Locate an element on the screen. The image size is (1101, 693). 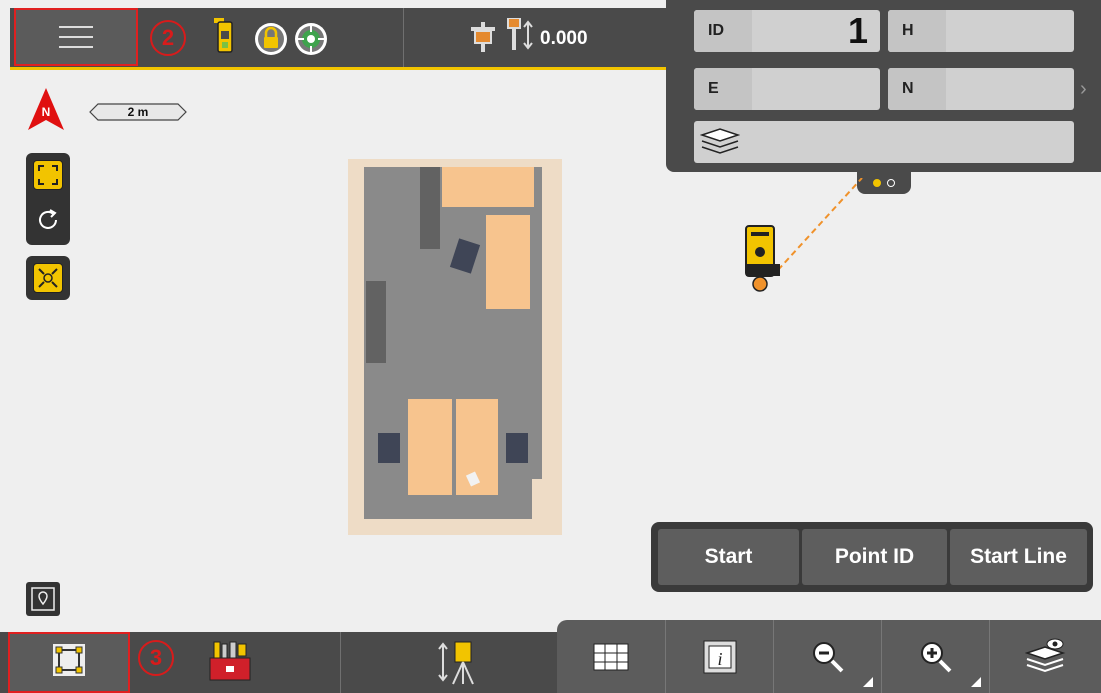
zoom-out-button is located at coordinates (827, 656).